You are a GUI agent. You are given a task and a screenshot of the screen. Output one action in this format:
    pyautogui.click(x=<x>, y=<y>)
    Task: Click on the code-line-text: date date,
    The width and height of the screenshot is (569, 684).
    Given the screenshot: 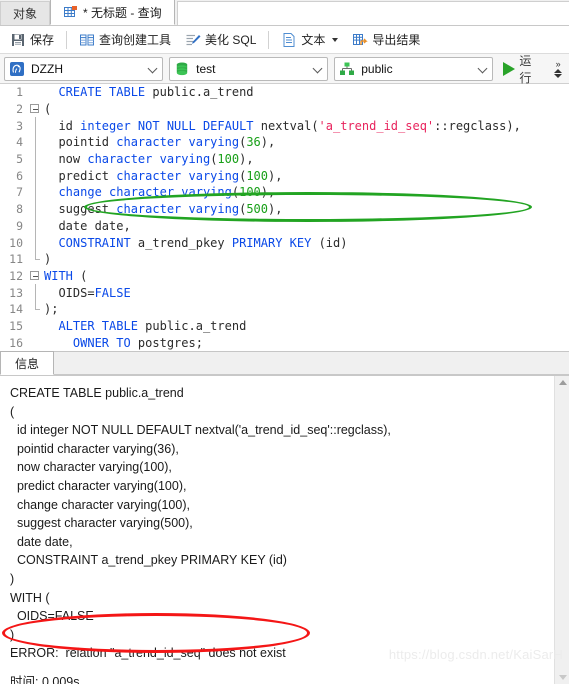 What is the action you would take?
    pyautogui.click(x=306, y=226)
    